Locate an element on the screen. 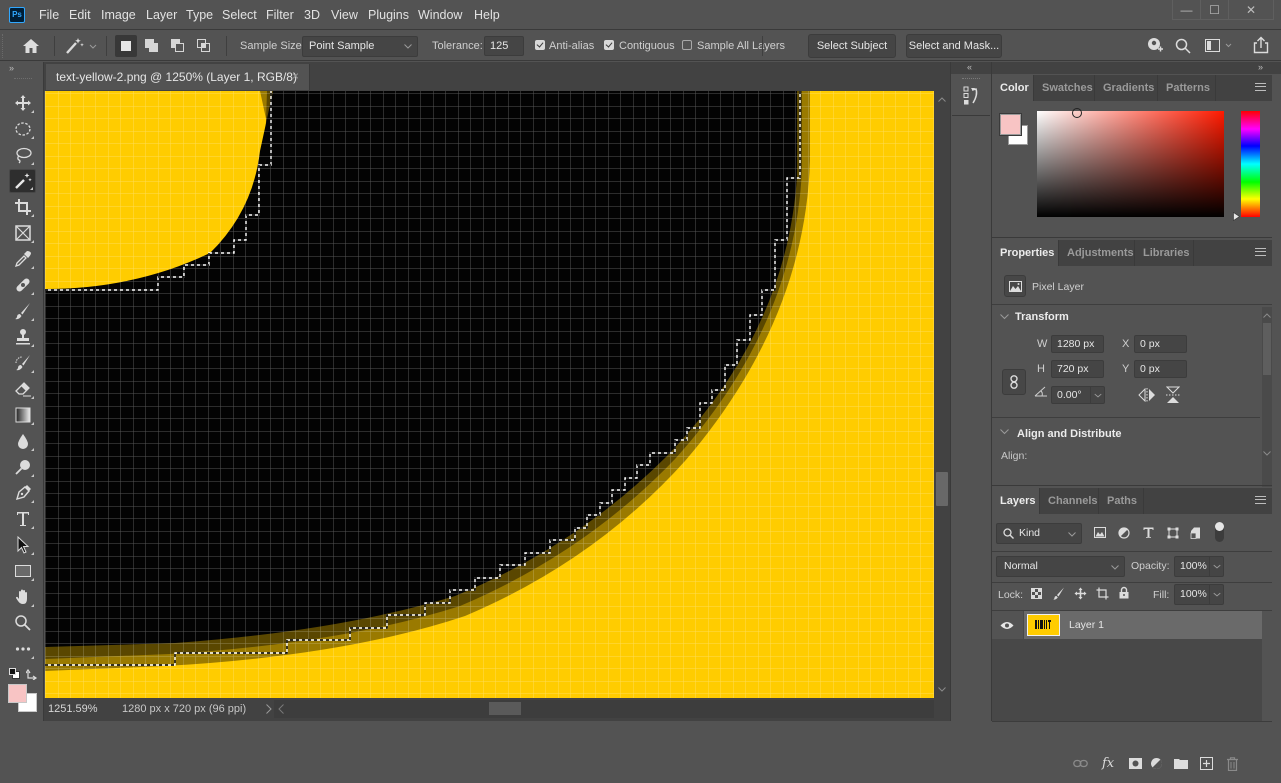 Image resolution: width=1281 pixels, height=783 pixels. menu-edit: Edit is located at coordinates (80, 15).